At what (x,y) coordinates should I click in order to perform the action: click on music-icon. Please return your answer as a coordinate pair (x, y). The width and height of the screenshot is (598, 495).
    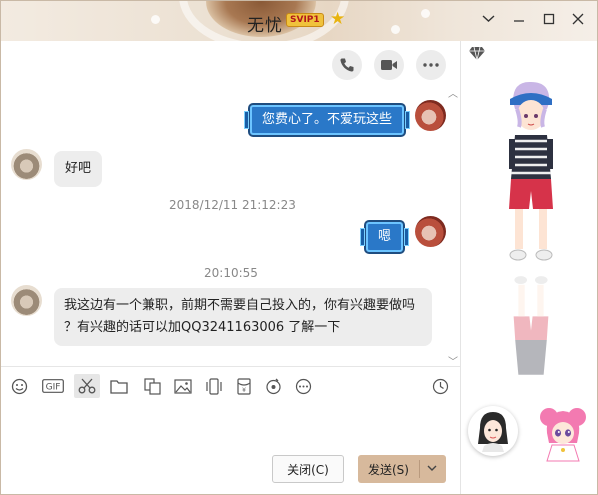
    Looking at the image, I should click on (273, 386).